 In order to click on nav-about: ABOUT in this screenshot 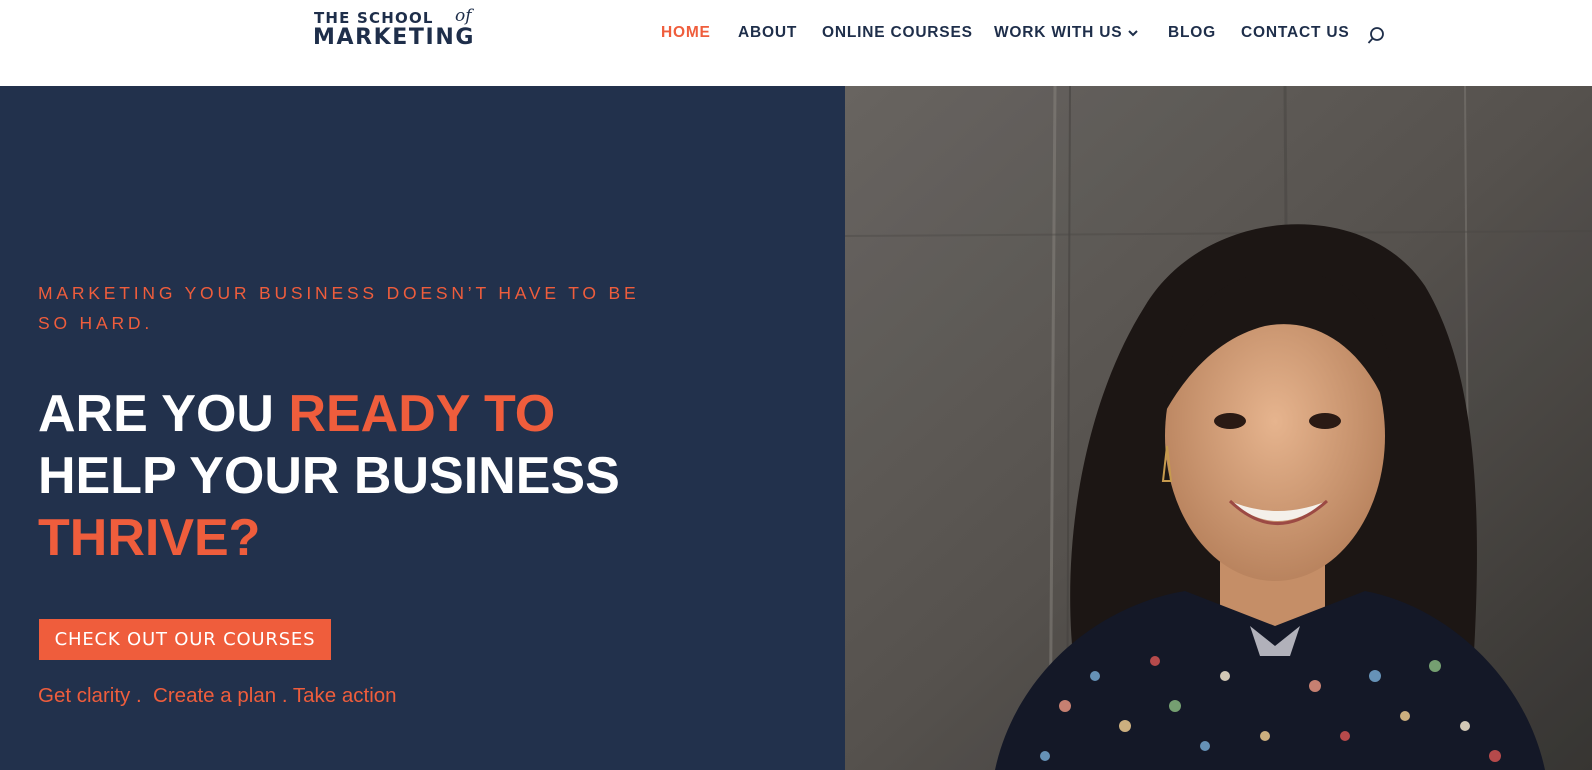, I will do `click(767, 35)`.